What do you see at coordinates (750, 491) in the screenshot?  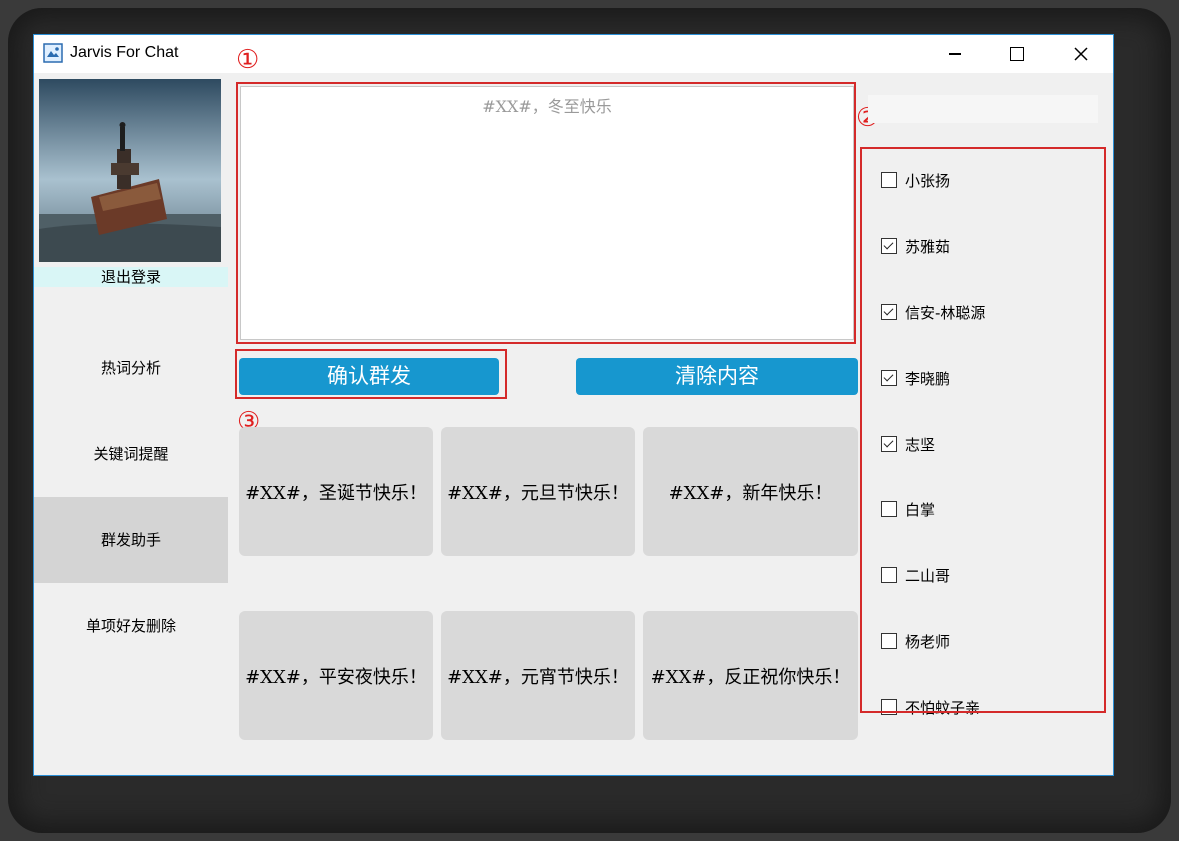 I see `template-card: #XX#，新年快乐！` at bounding box center [750, 491].